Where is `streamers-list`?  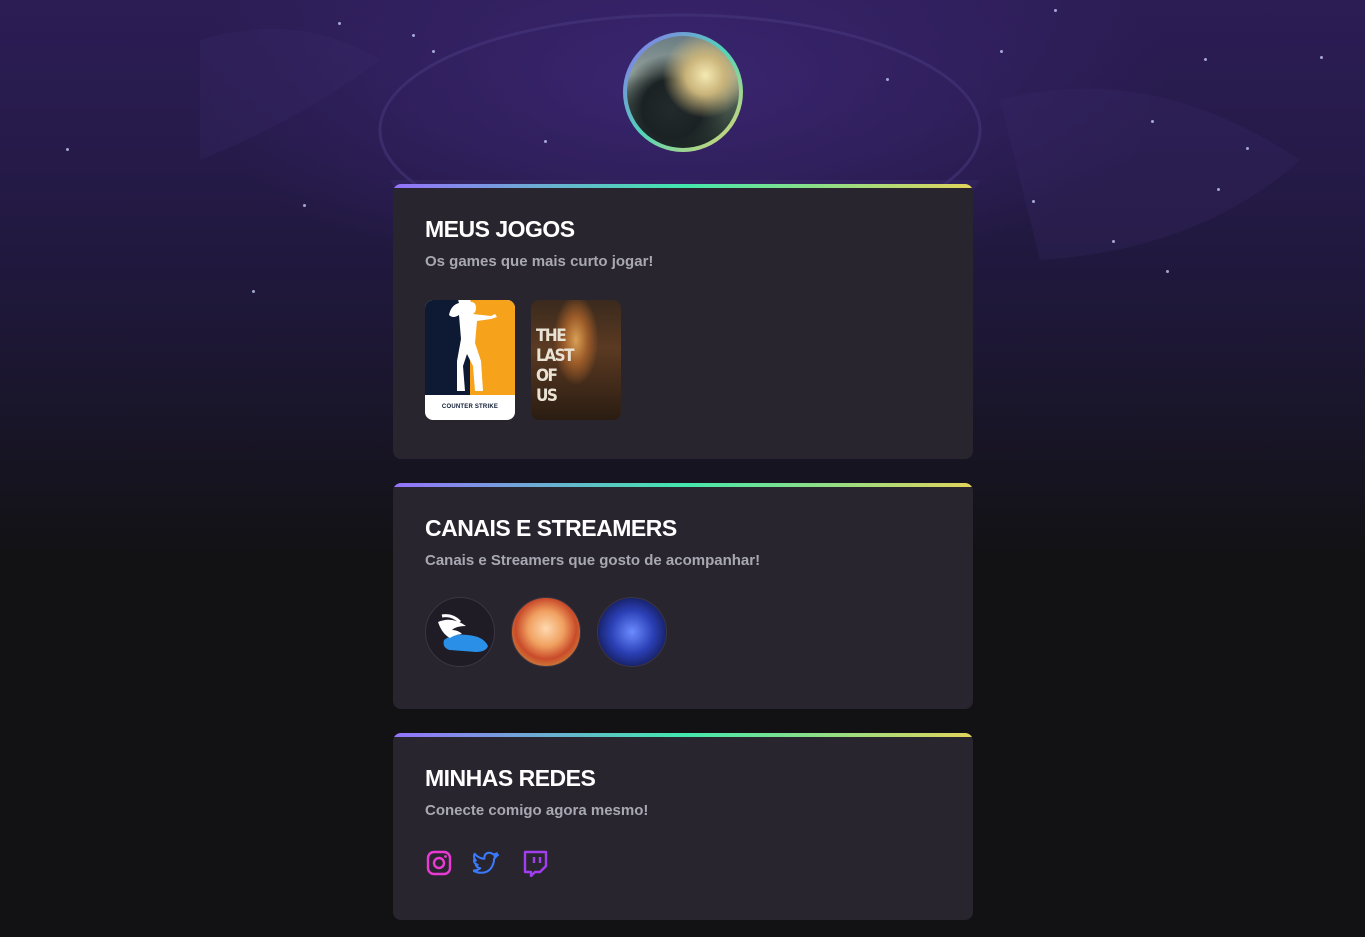 streamers-list is located at coordinates (683, 632).